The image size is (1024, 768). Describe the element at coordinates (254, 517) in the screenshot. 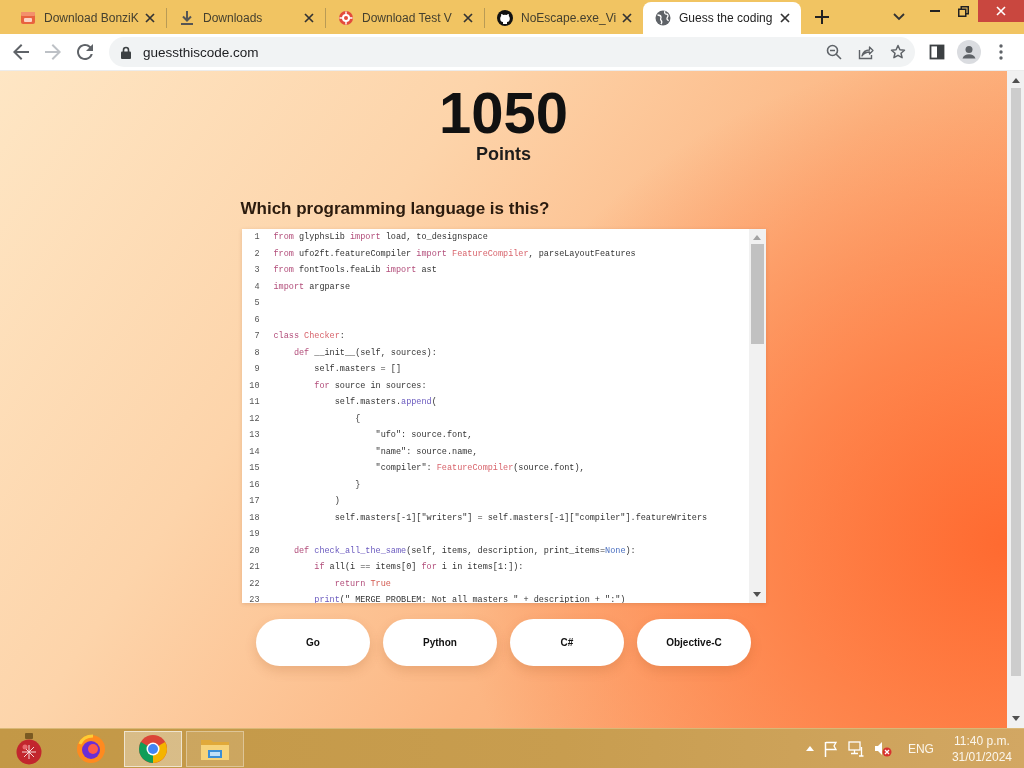

I see `line-number: 18` at that location.